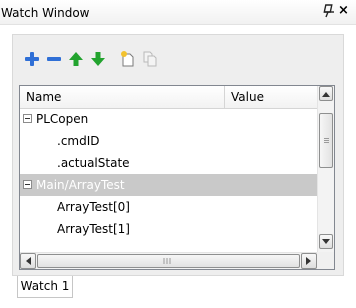  I want to click on window-title: Watch Window, so click(45, 13).